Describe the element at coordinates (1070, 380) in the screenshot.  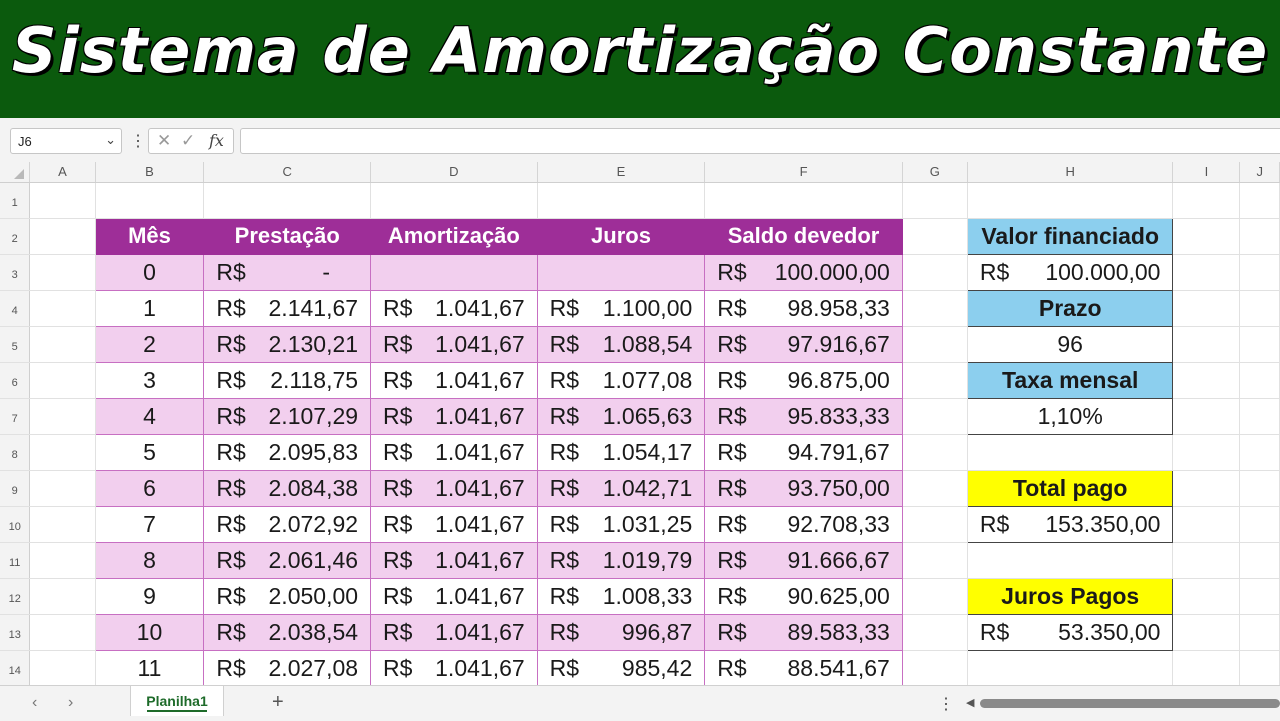
I see `taxa-mensal-label: Taxa mensal` at that location.